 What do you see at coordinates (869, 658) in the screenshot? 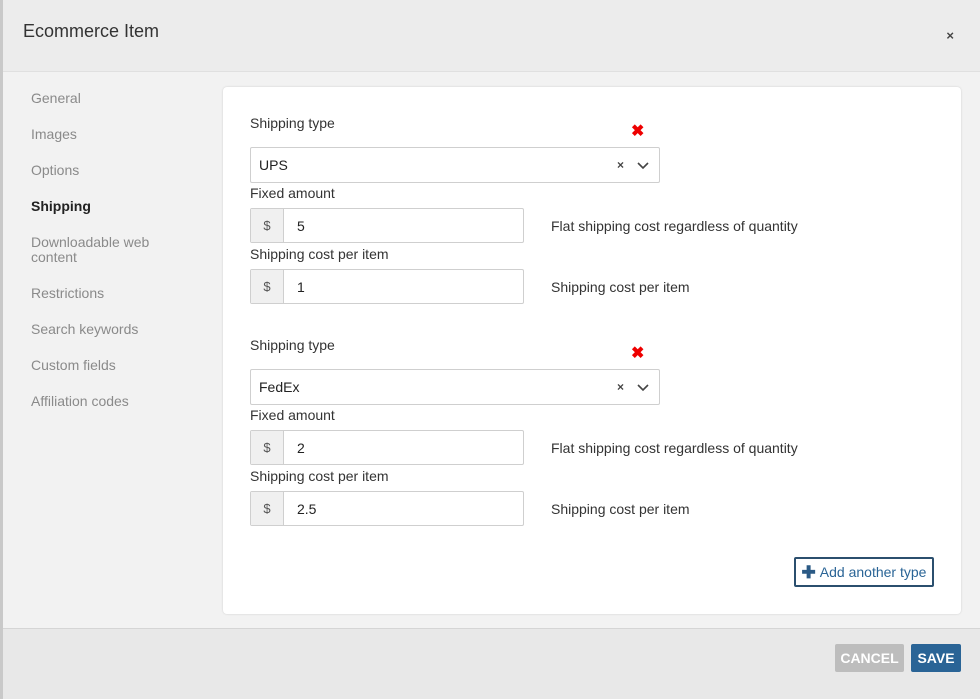
I see `cancel-button: CANCEL` at bounding box center [869, 658].